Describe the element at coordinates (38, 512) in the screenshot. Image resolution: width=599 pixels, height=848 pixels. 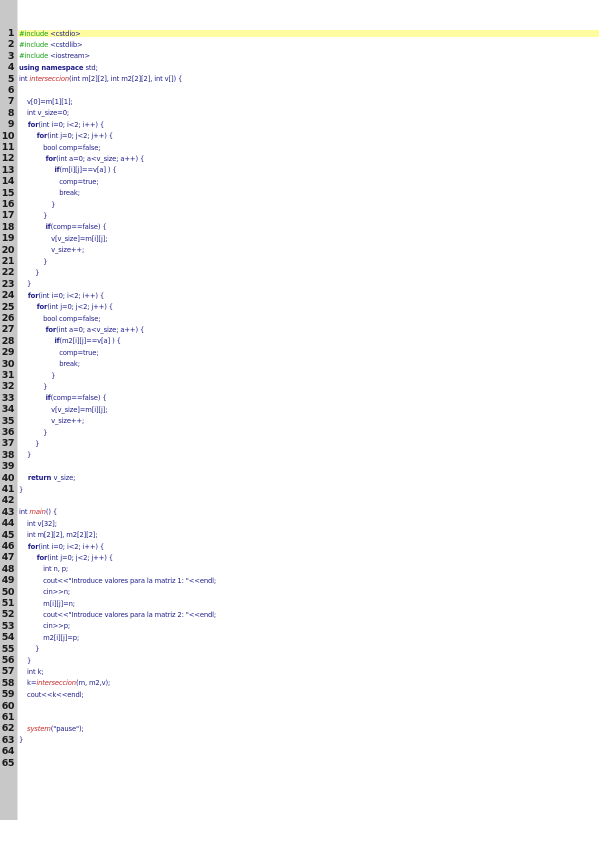
I see `code-line: int main() {` at that location.